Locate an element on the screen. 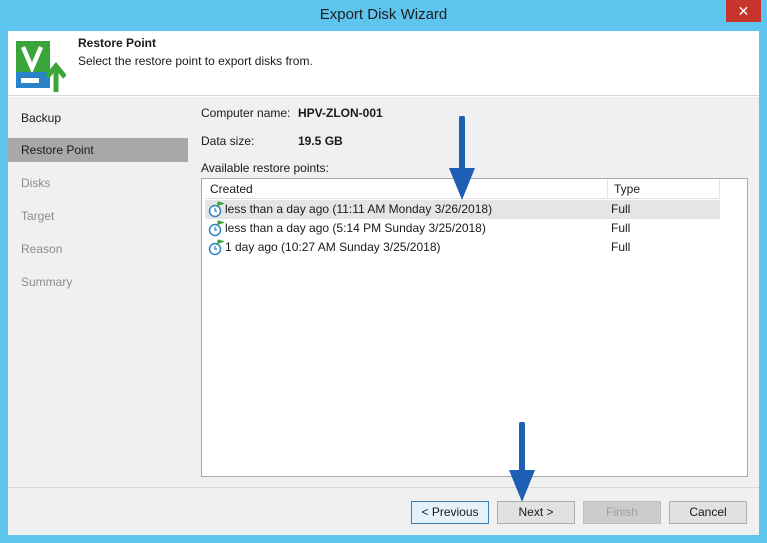 The width and height of the screenshot is (767, 543). computer-name-value: HPV-ZLON-001 is located at coordinates (340, 113).